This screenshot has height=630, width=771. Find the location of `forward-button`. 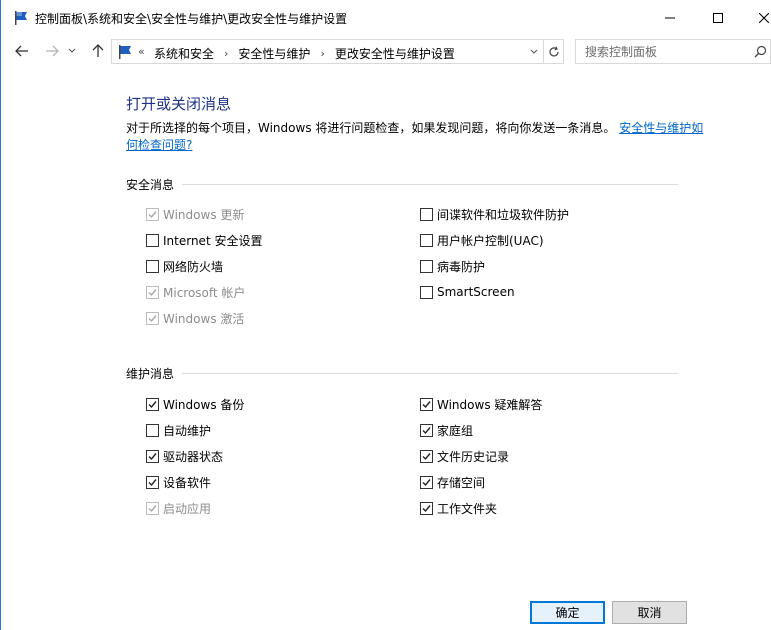

forward-button is located at coordinates (52, 51).